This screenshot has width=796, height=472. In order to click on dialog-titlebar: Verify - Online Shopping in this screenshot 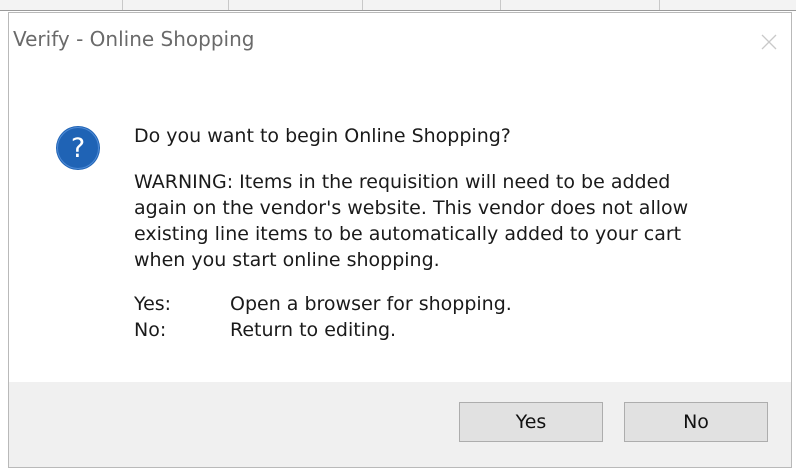, I will do `click(400, 43)`.